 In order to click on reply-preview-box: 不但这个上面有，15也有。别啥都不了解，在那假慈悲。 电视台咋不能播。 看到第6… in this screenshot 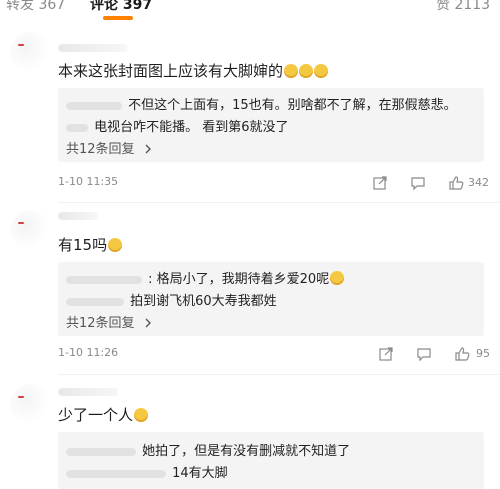, I will do `click(271, 125)`.